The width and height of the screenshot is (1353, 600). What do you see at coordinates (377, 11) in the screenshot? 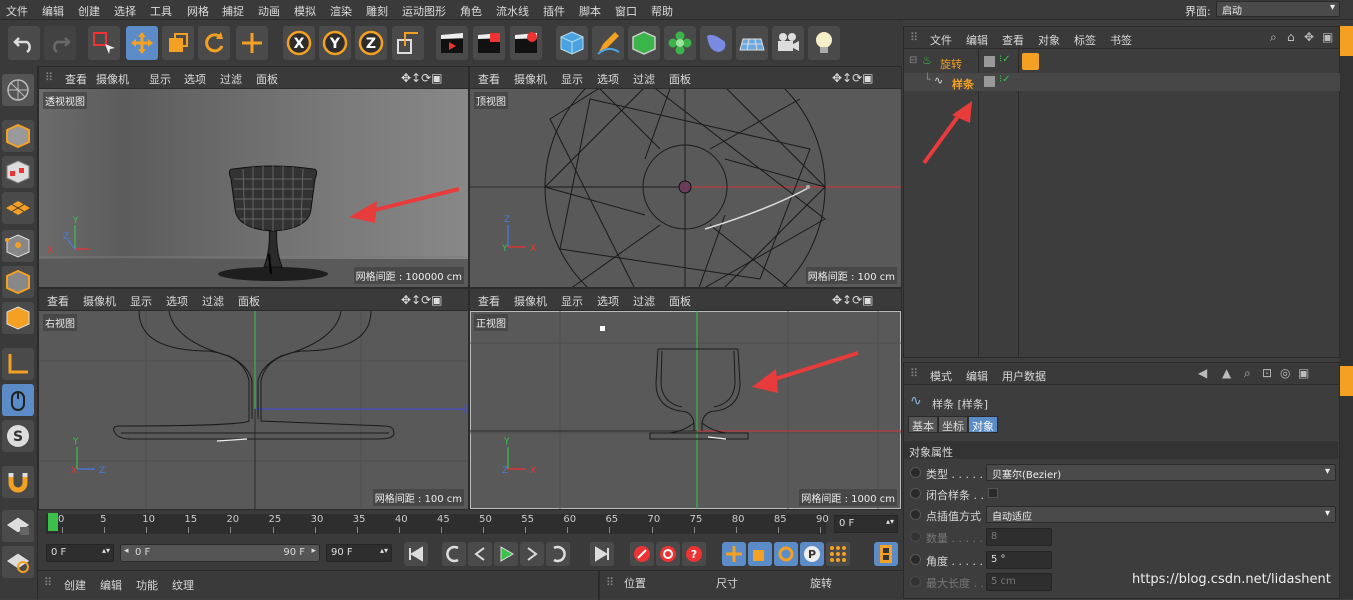
I see `menu-sculpt: 雕刻` at bounding box center [377, 11].